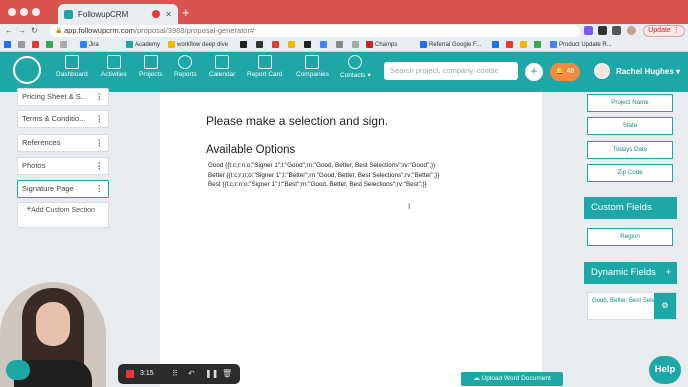  I want to click on field-todays-date: Todays Date, so click(630, 150).